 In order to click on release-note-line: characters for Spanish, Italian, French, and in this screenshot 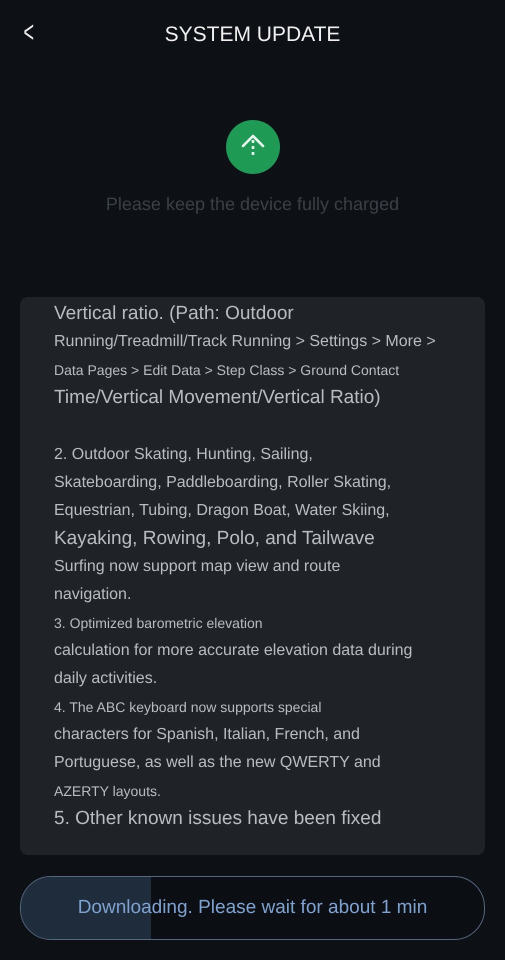, I will do `click(207, 735)`.